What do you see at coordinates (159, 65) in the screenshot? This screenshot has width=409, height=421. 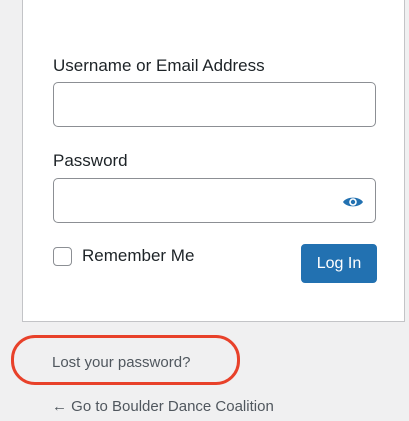 I see `username-label: Username or Email Address` at bounding box center [159, 65].